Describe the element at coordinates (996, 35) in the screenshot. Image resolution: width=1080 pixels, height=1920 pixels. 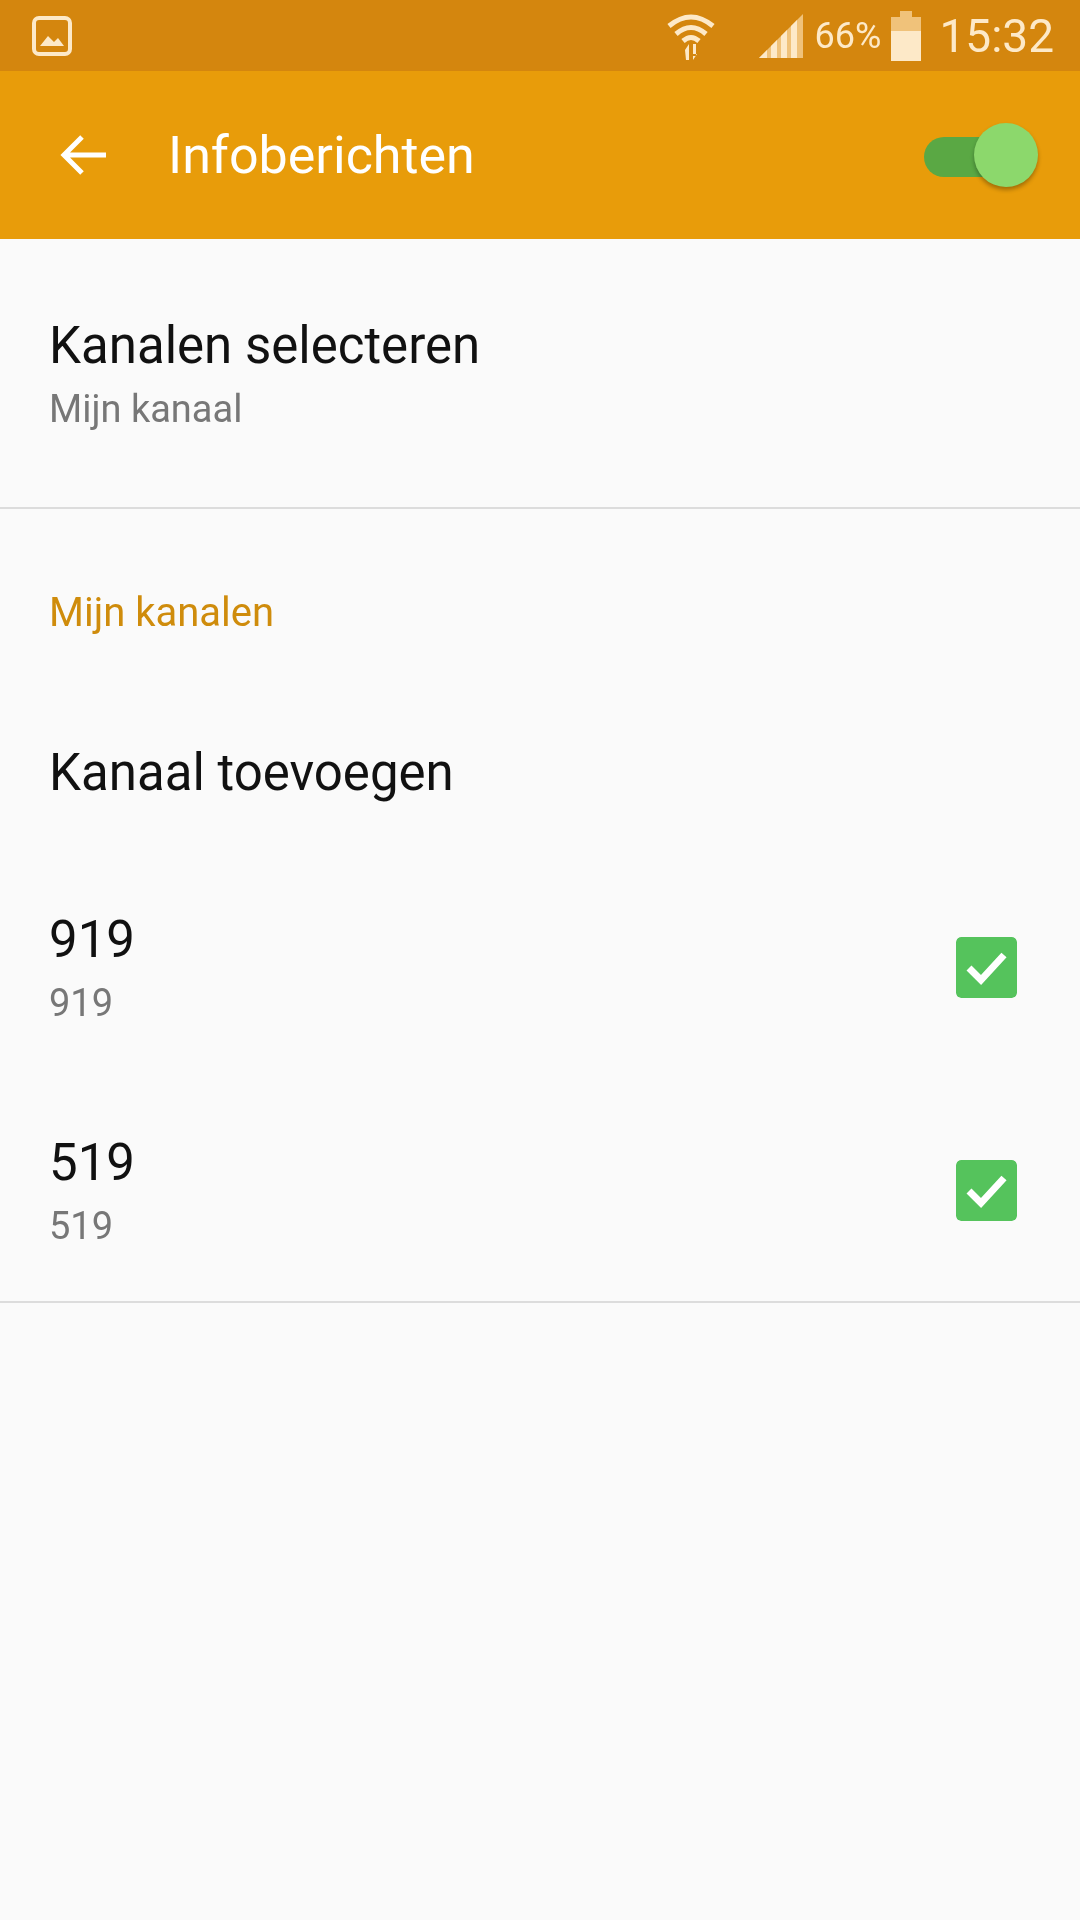
I see `clock-time: 15:32` at that location.